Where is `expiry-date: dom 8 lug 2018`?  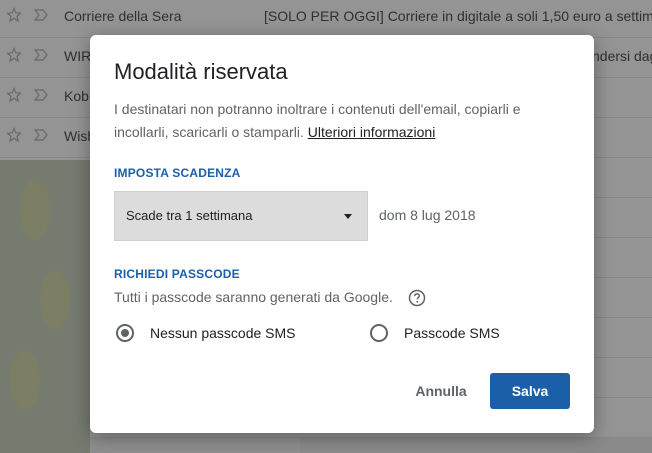
expiry-date: dom 8 lug 2018 is located at coordinates (427, 215).